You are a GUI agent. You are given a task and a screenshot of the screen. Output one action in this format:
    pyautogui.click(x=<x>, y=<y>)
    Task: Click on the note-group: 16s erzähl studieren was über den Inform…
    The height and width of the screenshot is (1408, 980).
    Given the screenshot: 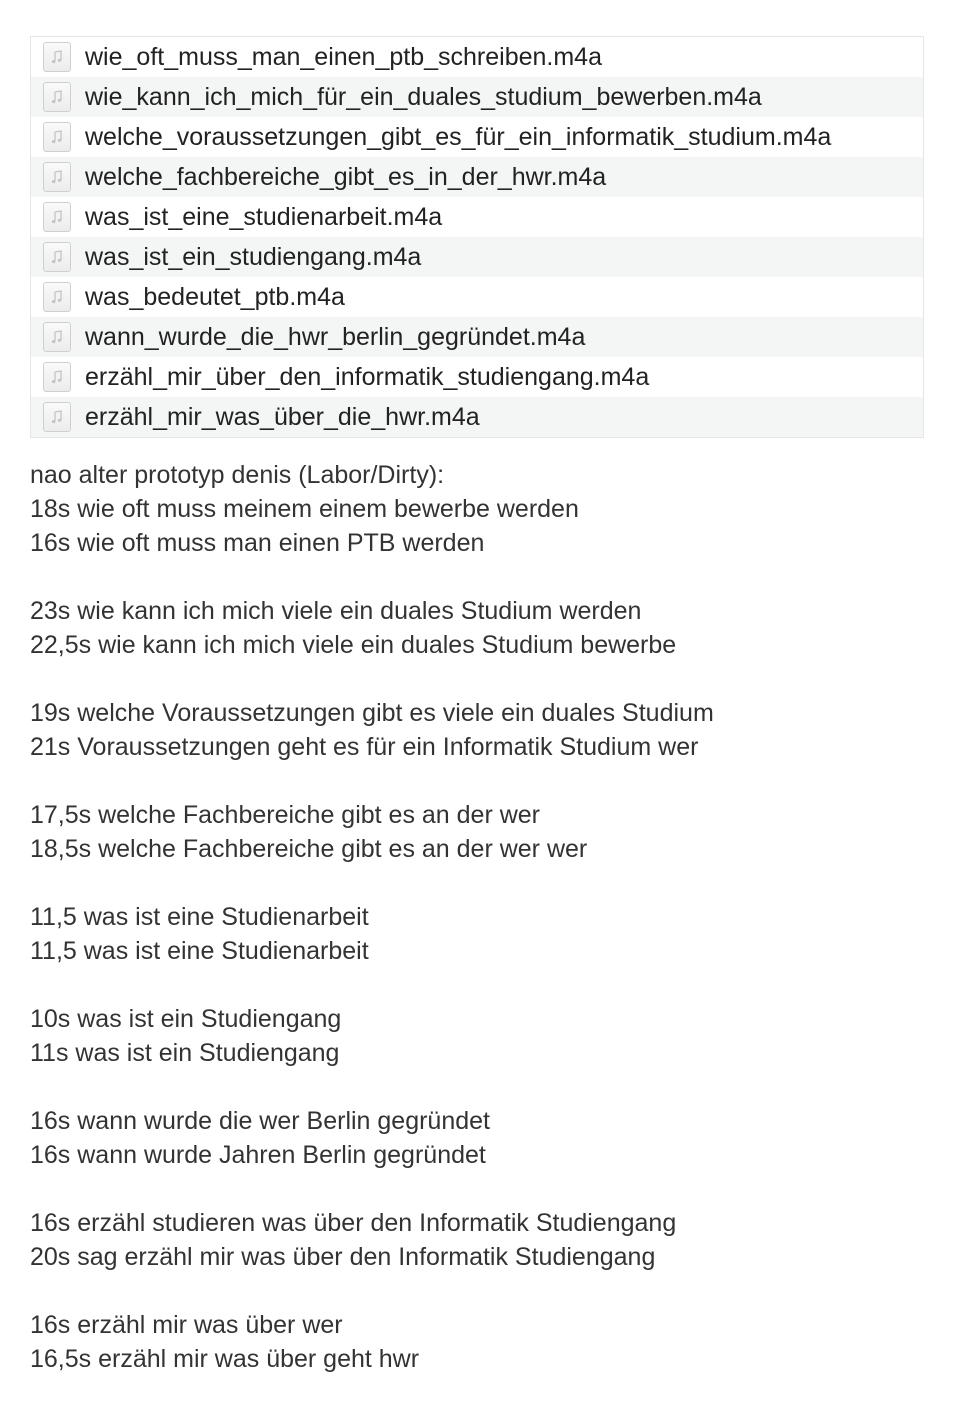 What is the action you would take?
    pyautogui.click(x=490, y=1240)
    